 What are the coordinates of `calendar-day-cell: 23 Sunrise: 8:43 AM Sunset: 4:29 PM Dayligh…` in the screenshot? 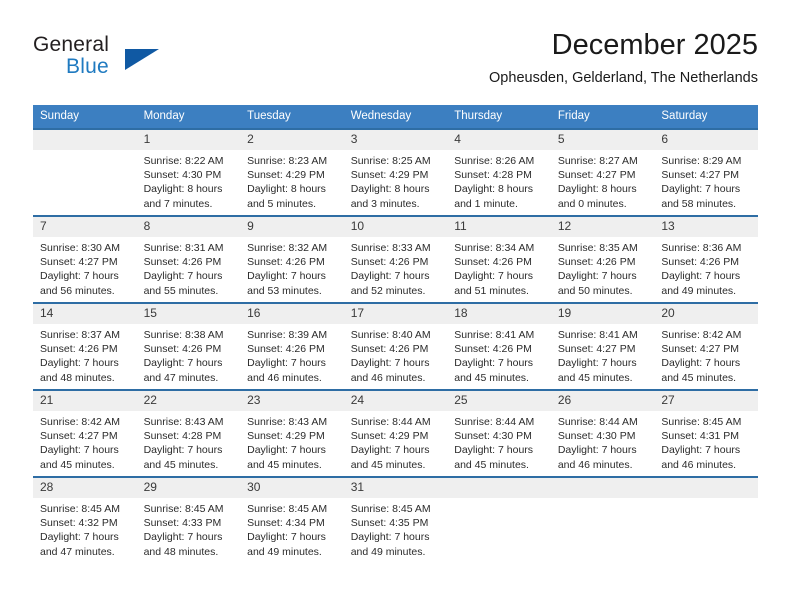 It's located at (292, 433).